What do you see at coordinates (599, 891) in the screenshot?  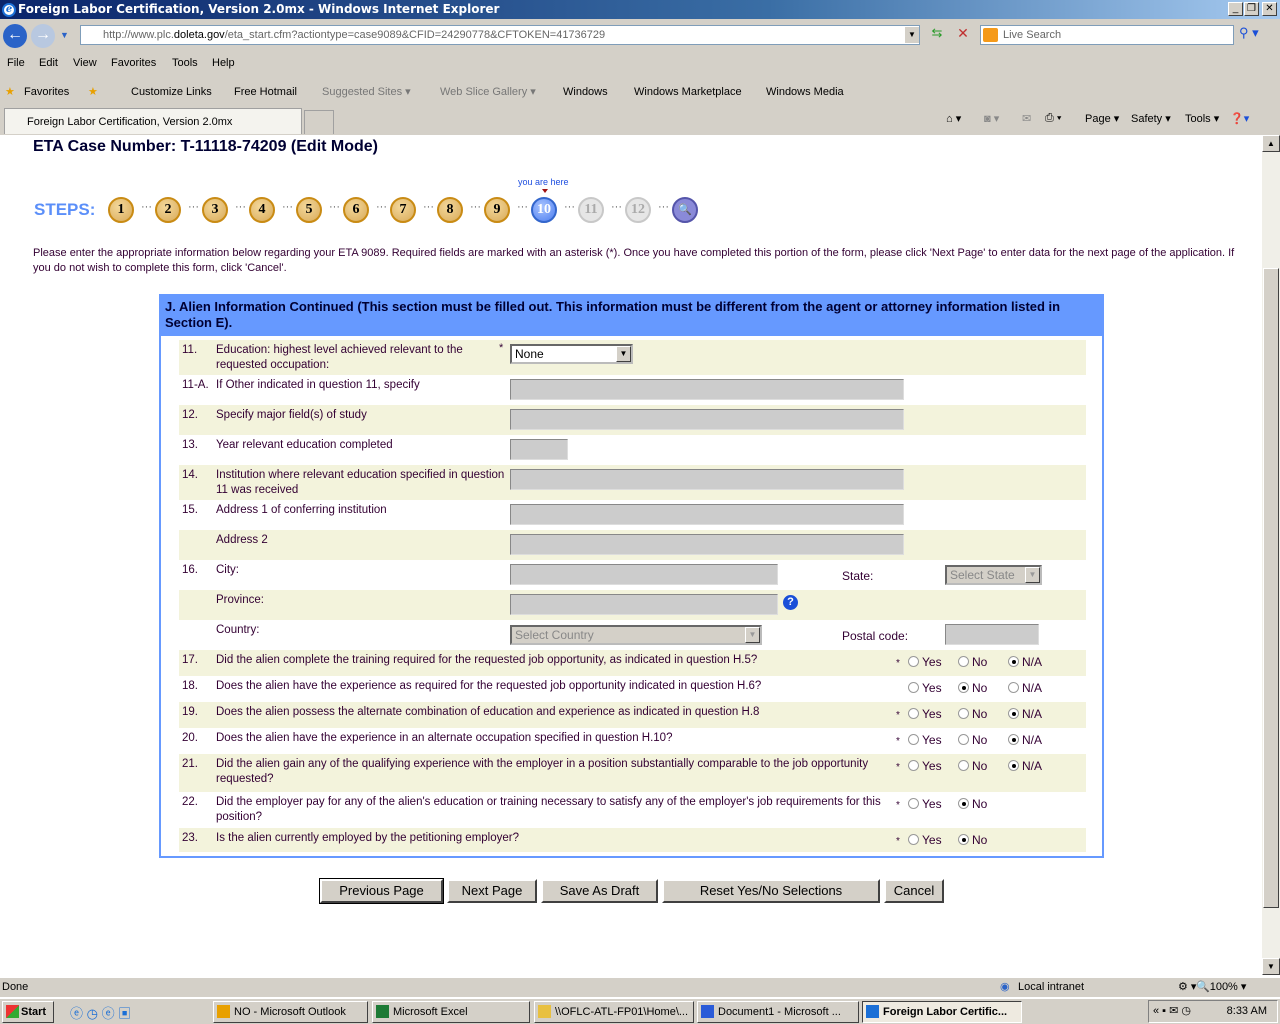 I see `save-as-draft-button: Save As Draft` at bounding box center [599, 891].